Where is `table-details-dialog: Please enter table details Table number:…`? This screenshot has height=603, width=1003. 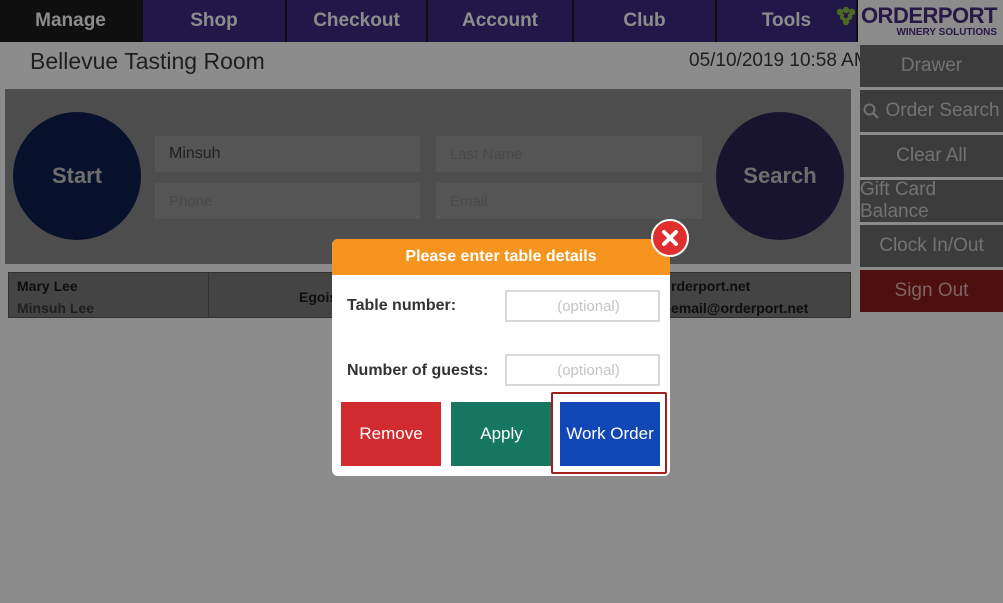 table-details-dialog: Please enter table details Table number:… is located at coordinates (501, 357).